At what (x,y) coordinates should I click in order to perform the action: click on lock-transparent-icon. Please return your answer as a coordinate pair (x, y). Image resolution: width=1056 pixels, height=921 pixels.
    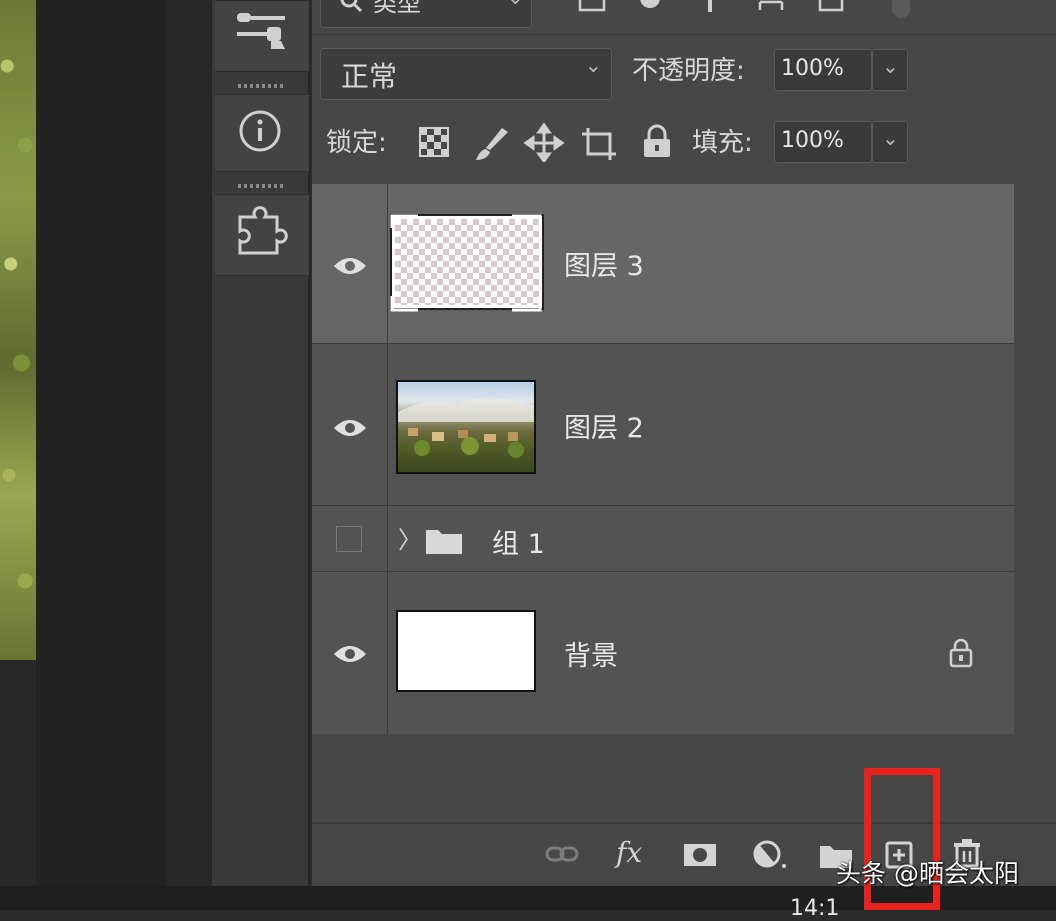
    Looking at the image, I should click on (434, 142).